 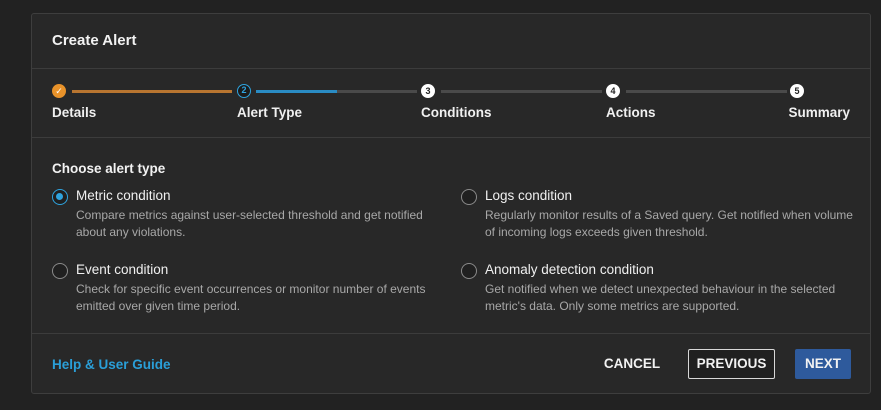 I want to click on step-label-actions: Actions, so click(x=631, y=112).